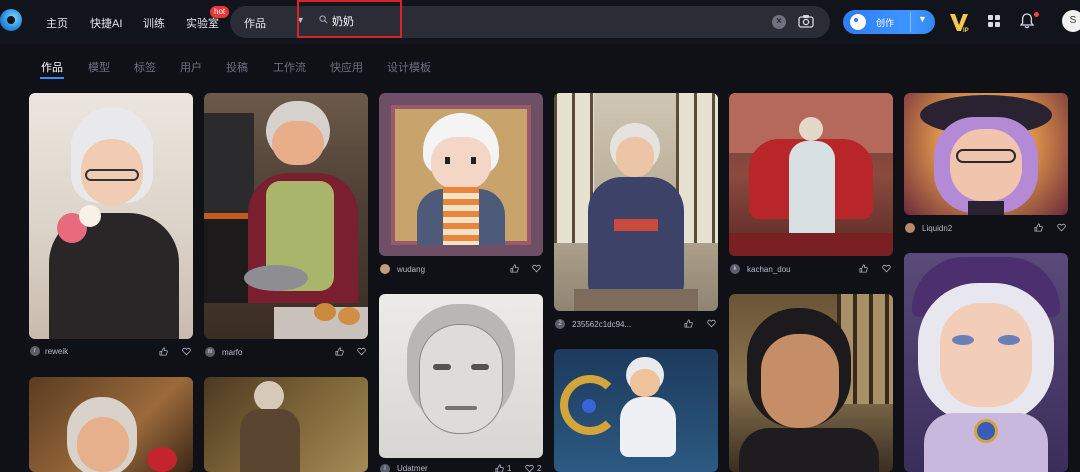 The image size is (1080, 472). What do you see at coordinates (385, 468) in the screenshot?
I see `author-avatar: l` at bounding box center [385, 468].